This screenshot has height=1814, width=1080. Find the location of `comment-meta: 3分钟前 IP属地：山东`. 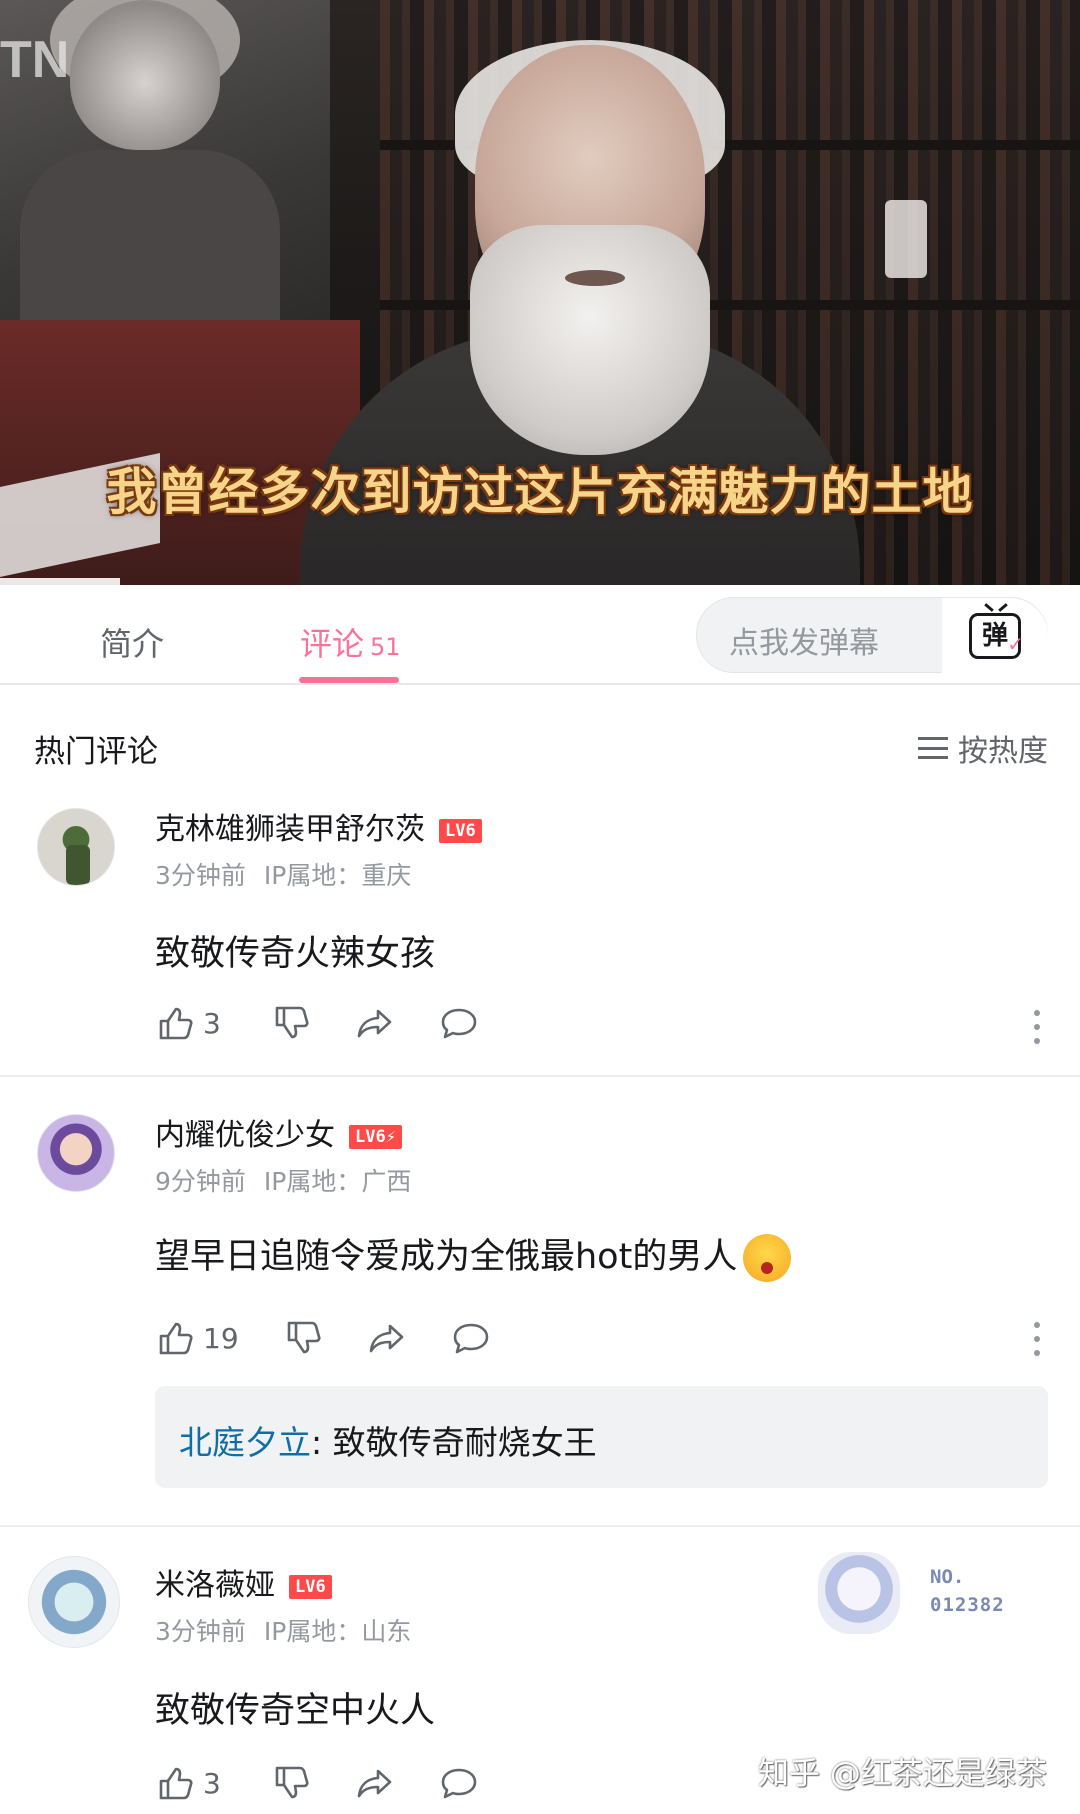

comment-meta: 3分钟前 IP属地：山东 is located at coordinates (283, 1630).